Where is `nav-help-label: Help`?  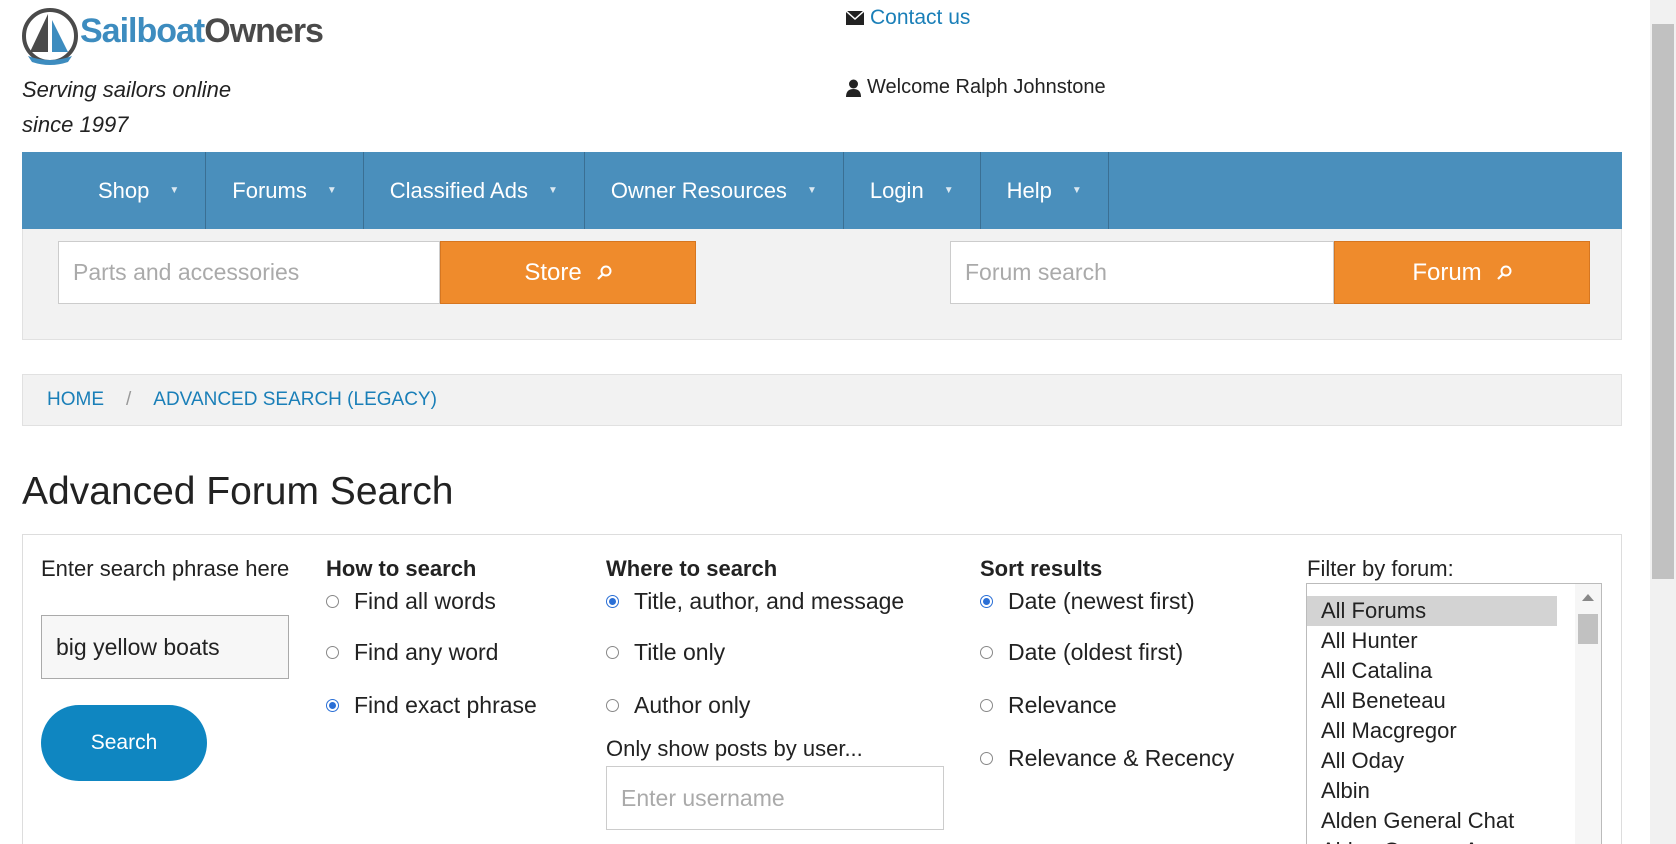
nav-help-label: Help is located at coordinates (1029, 190).